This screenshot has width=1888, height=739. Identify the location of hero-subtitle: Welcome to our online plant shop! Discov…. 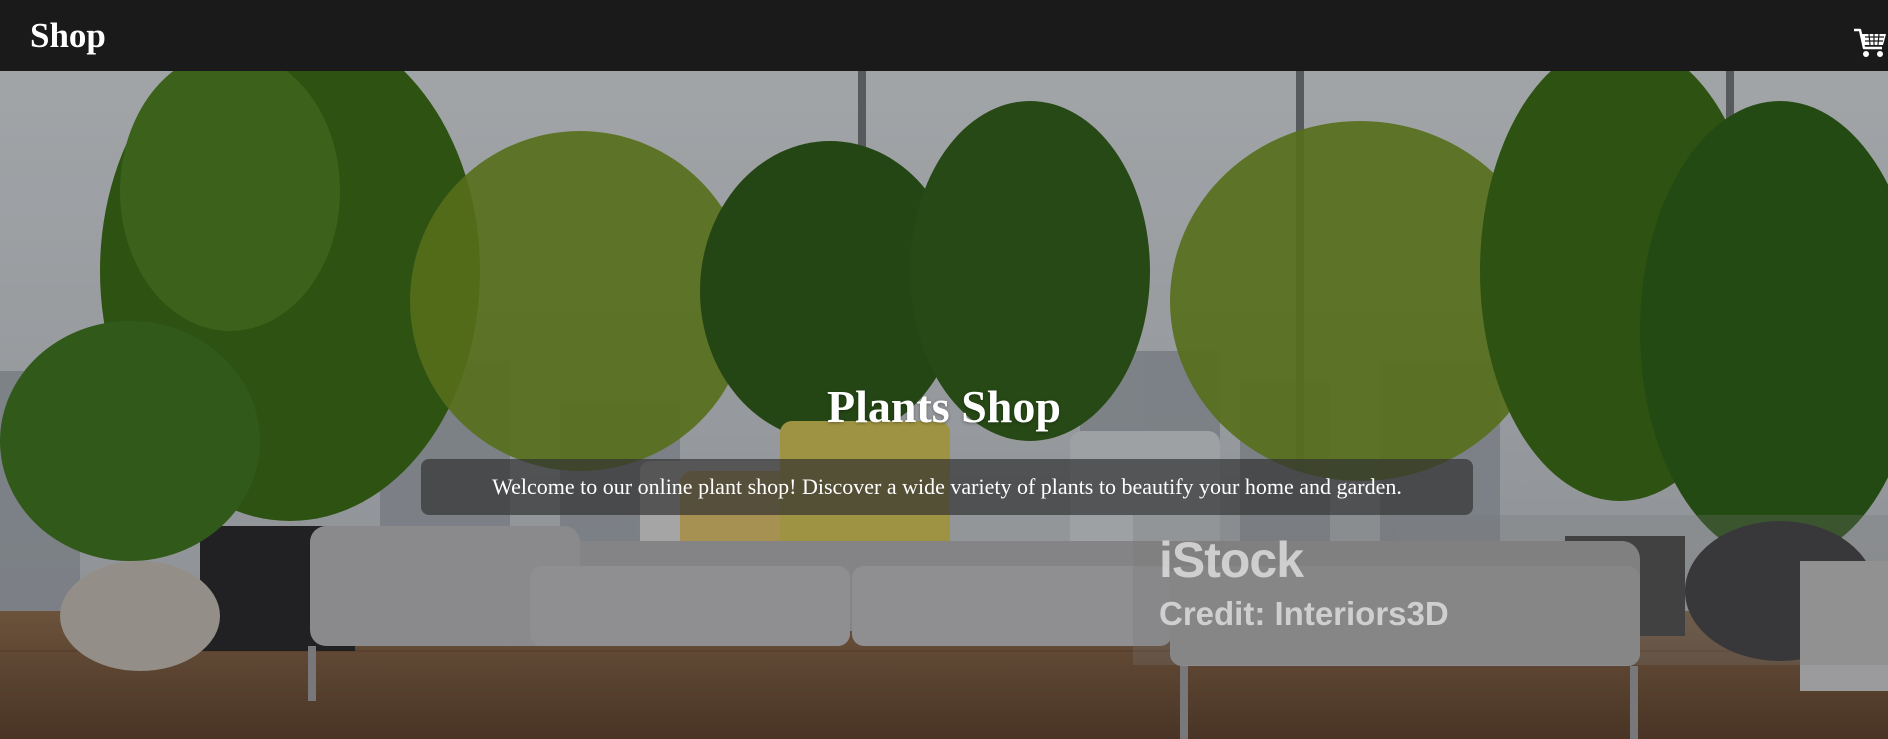
(947, 486).